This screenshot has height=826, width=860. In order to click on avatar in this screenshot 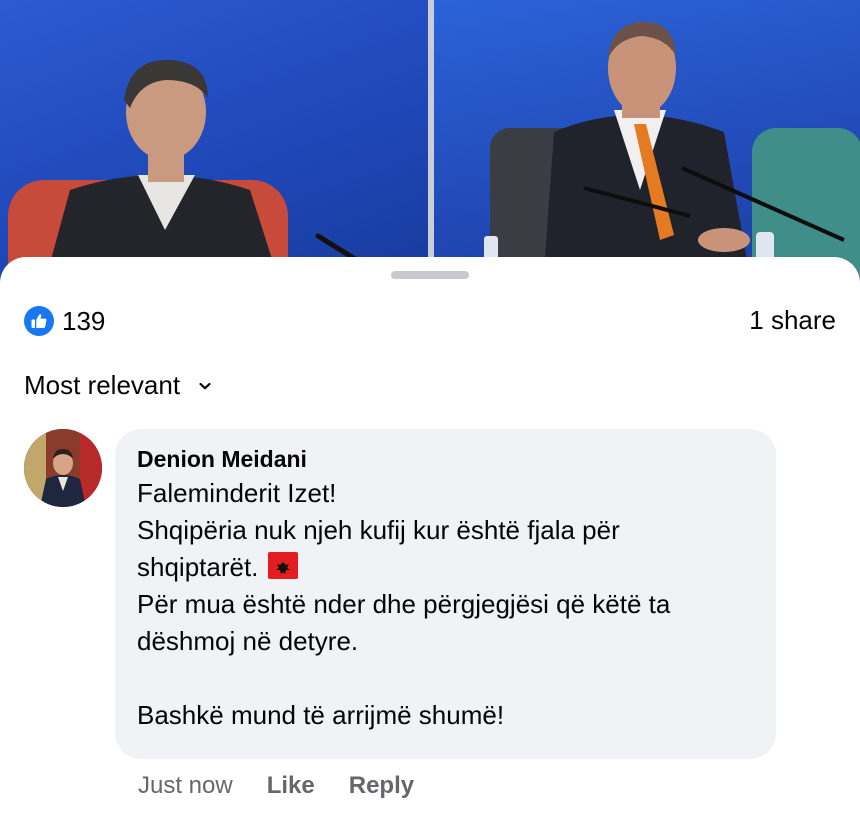, I will do `click(63, 468)`.